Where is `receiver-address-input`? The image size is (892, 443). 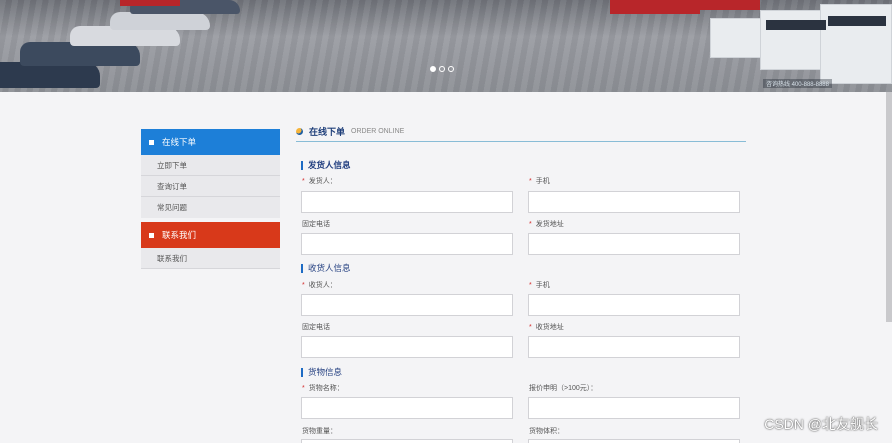
receiver-address-input is located at coordinates (634, 347).